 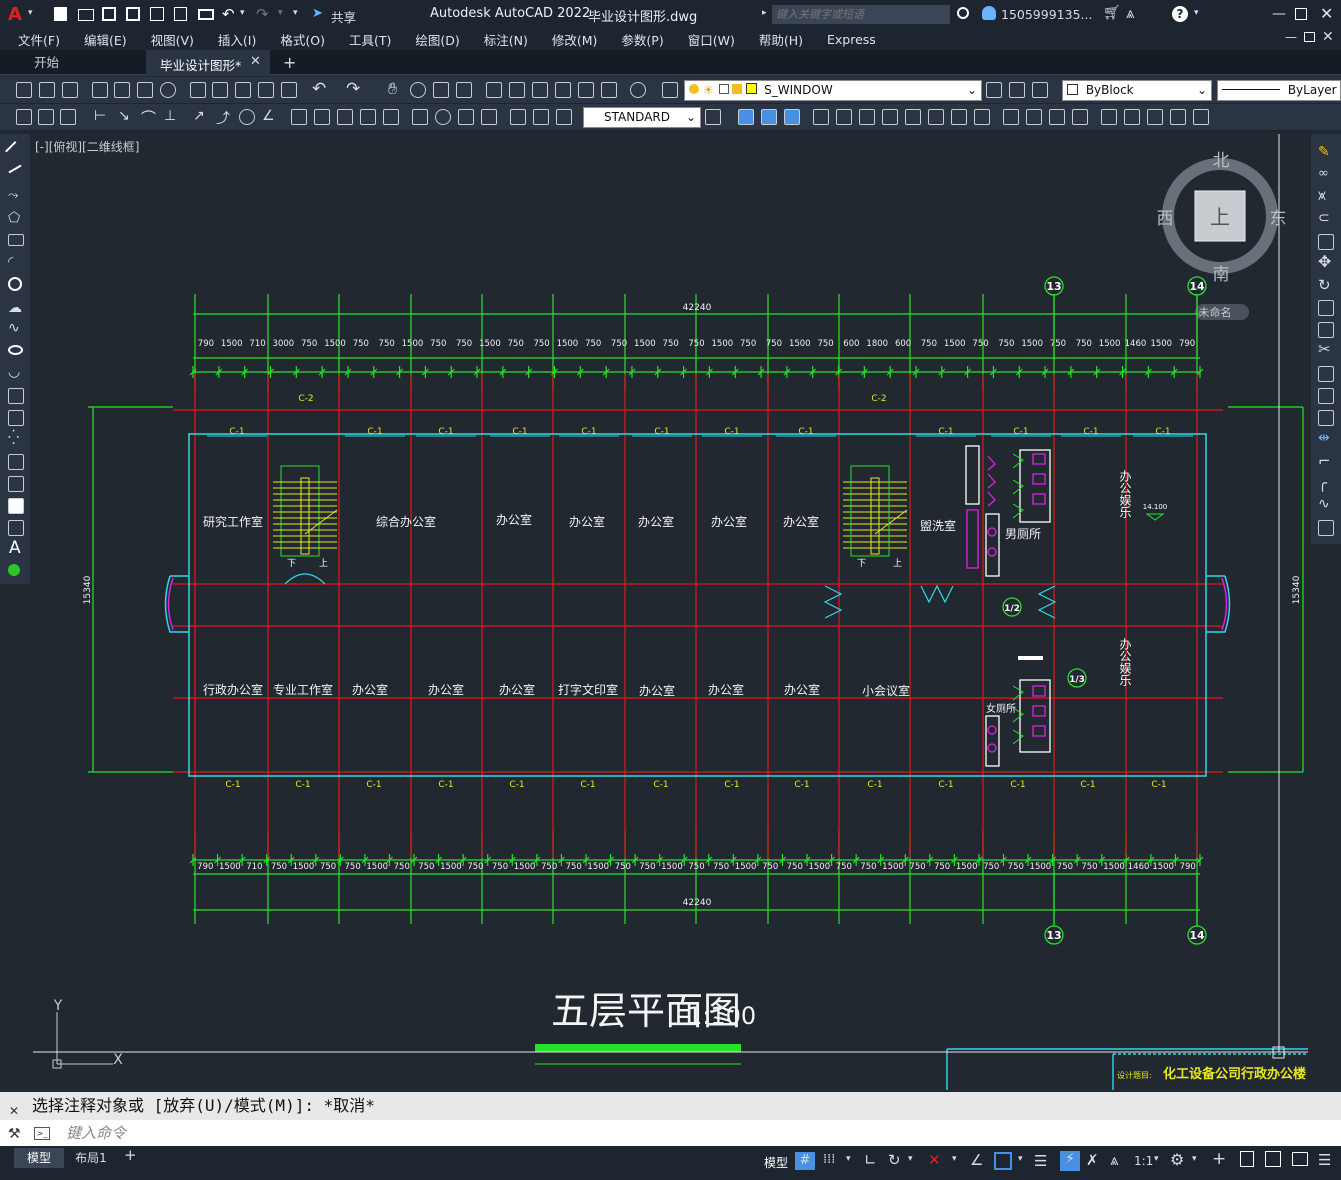 What do you see at coordinates (70, 90) in the screenshot?
I see `save-icon` at bounding box center [70, 90].